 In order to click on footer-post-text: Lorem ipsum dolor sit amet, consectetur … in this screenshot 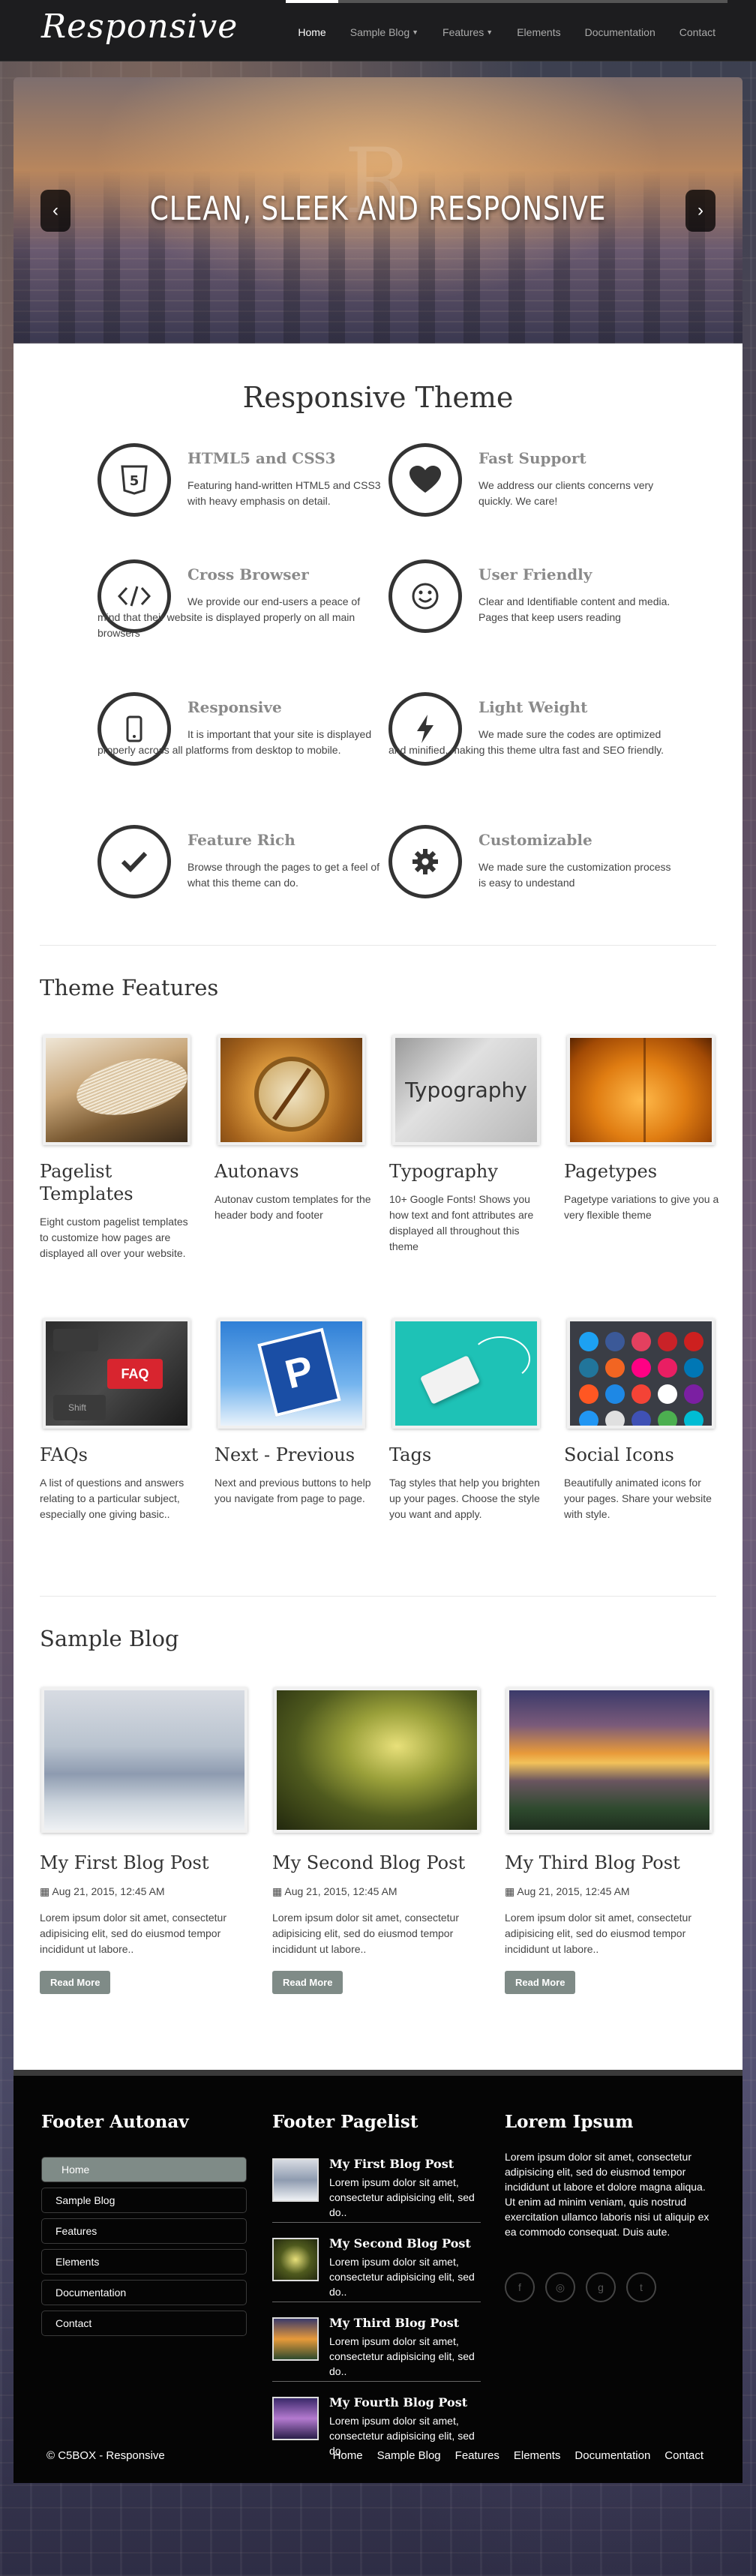, I will do `click(402, 2277)`.